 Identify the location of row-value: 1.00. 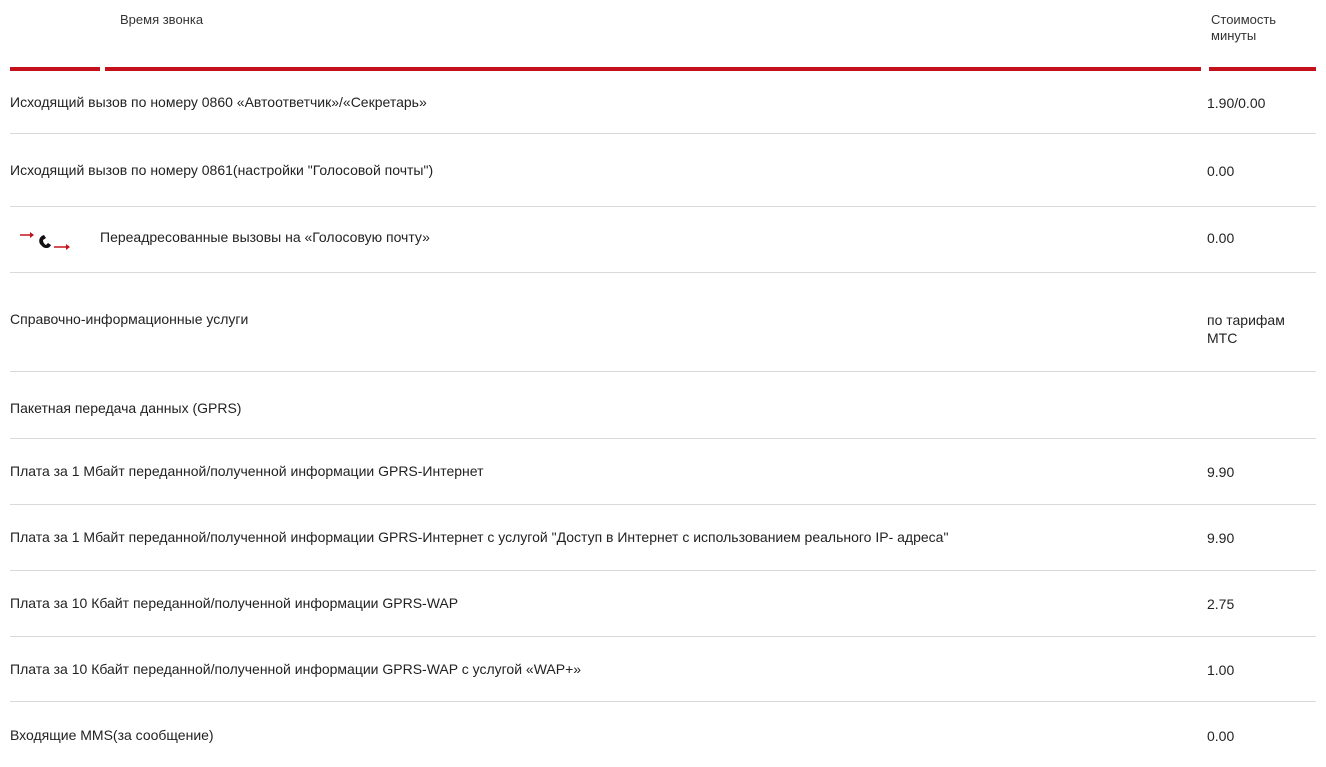
(1221, 670).